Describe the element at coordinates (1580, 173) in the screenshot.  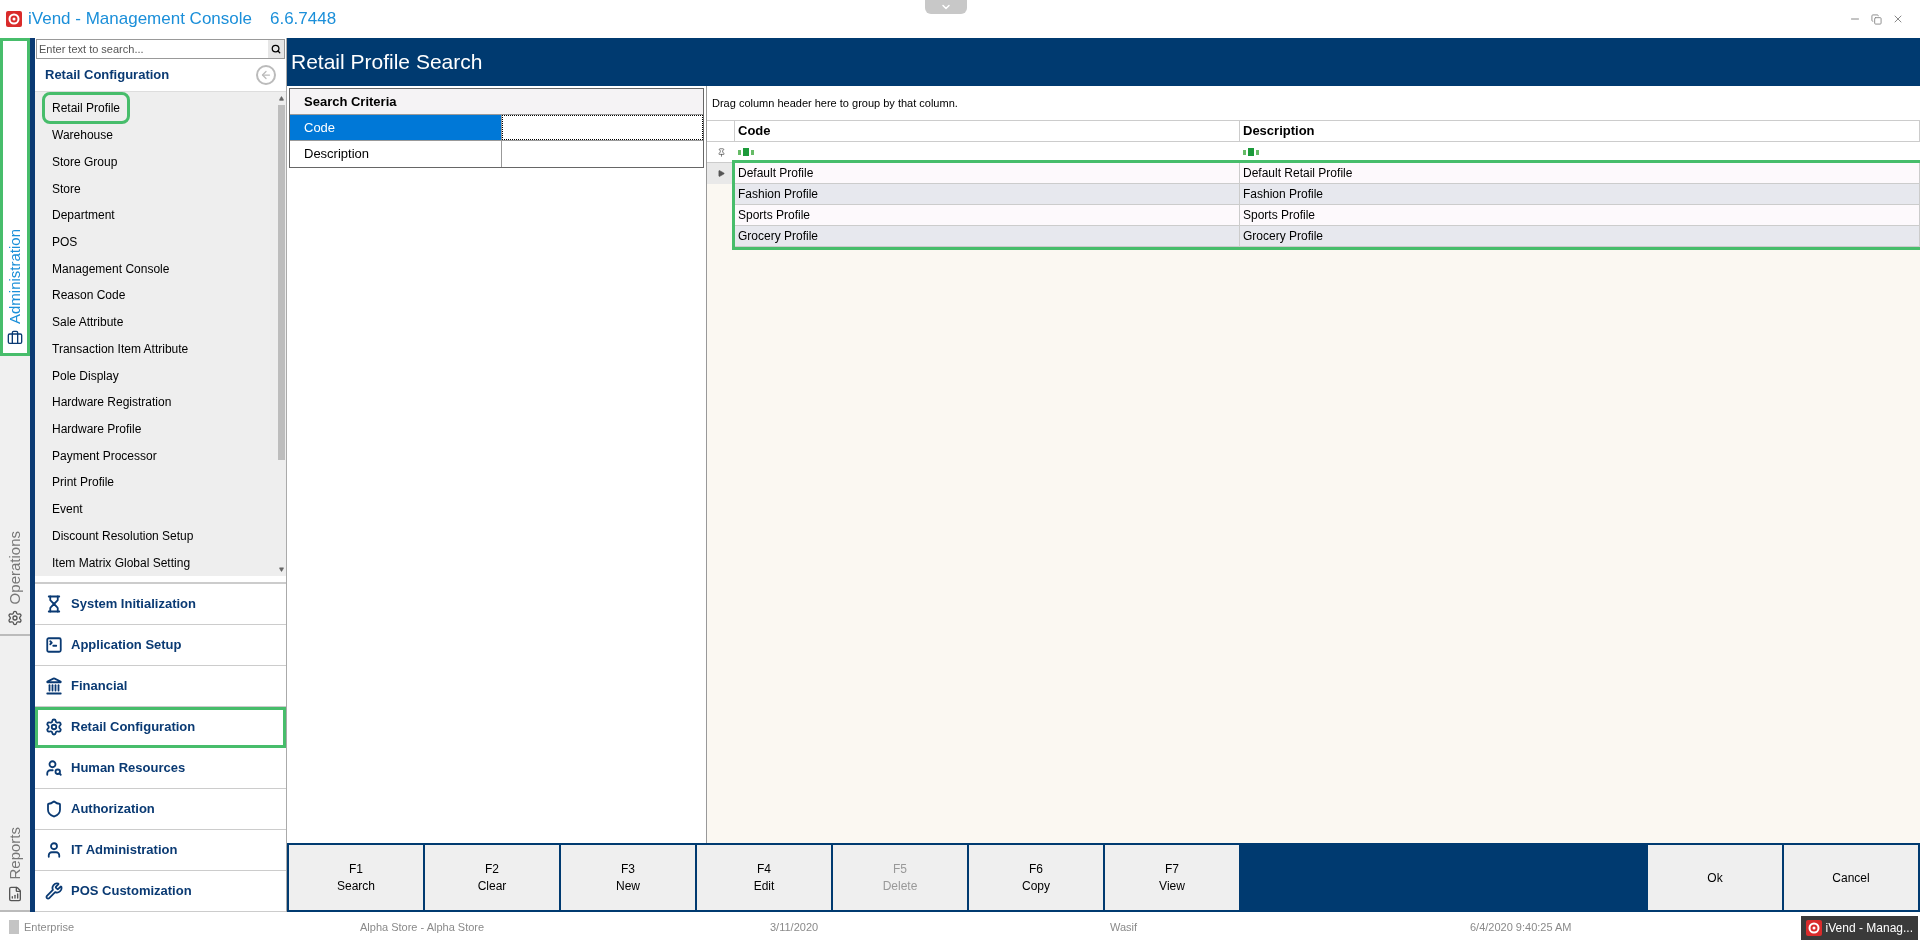
I see `table-cell: Default Retail Profile` at that location.